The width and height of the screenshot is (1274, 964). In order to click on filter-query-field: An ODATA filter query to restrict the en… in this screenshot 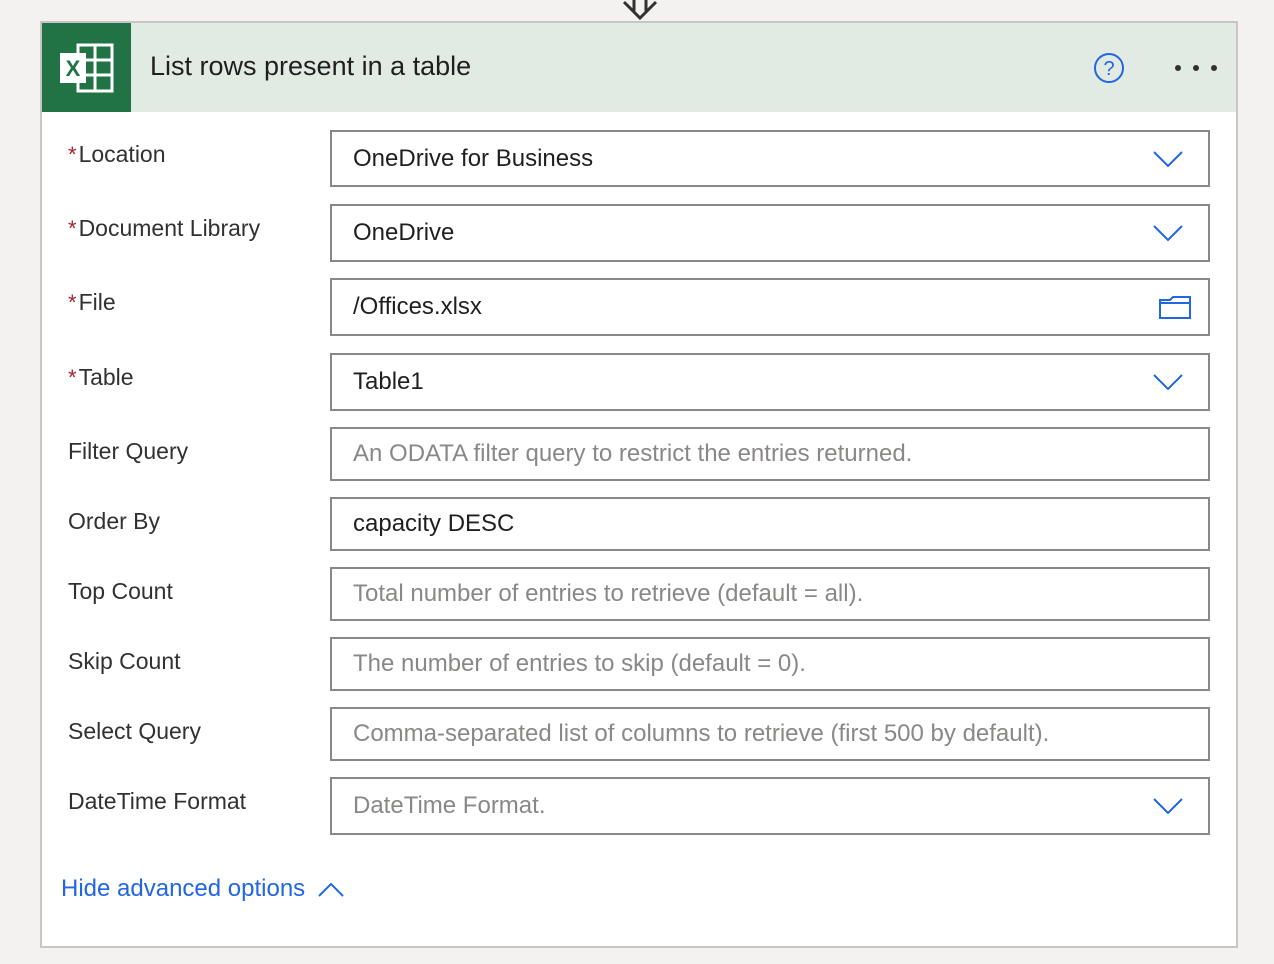, I will do `click(770, 454)`.